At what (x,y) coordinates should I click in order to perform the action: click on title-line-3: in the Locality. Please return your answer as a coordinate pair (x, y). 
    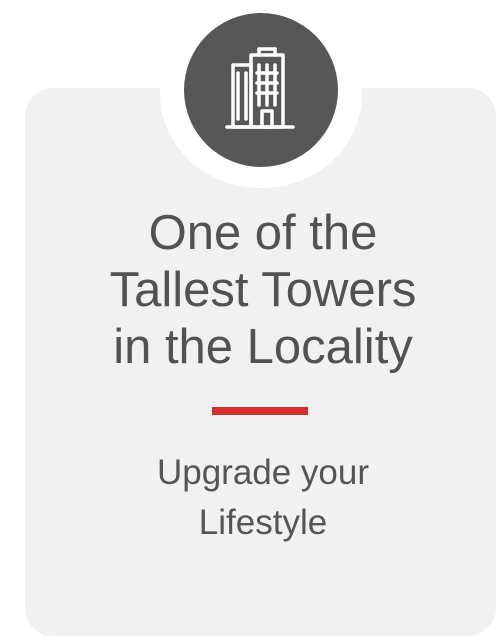
    Looking at the image, I should click on (263, 347).